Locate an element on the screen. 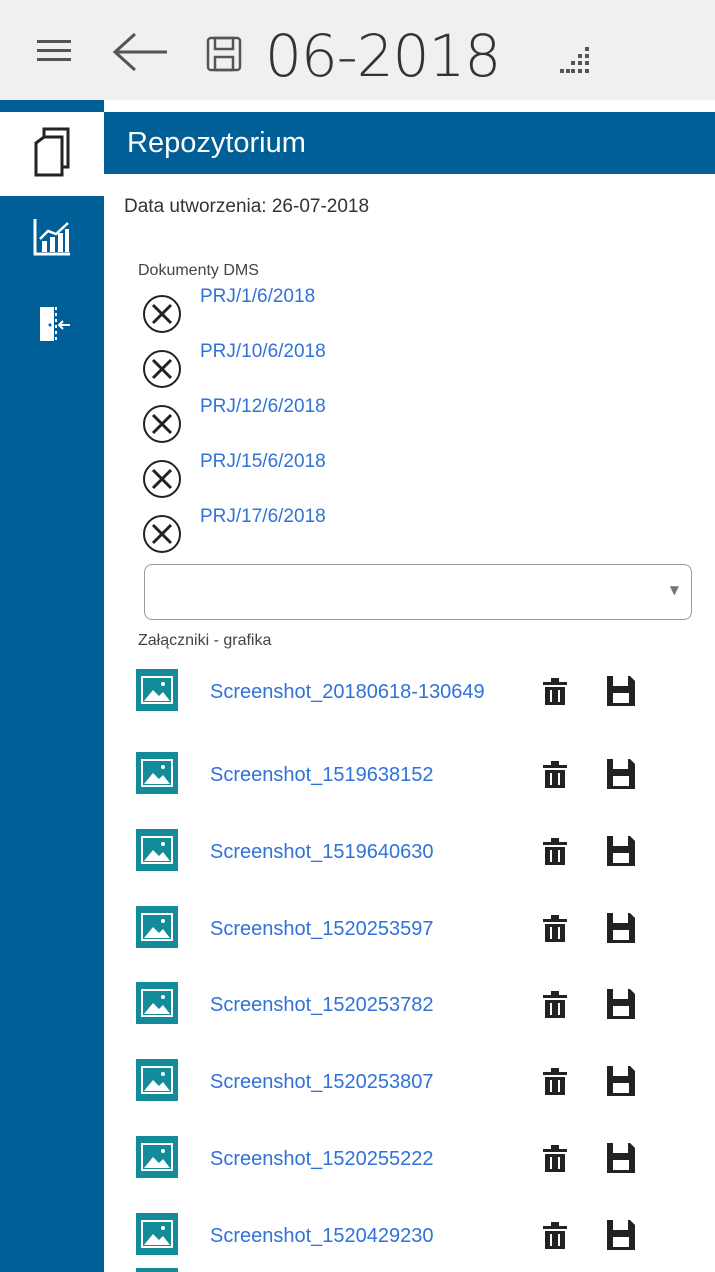 The height and width of the screenshot is (1272, 715). dms-link: PRJ/17/6/2018 is located at coordinates (263, 517).